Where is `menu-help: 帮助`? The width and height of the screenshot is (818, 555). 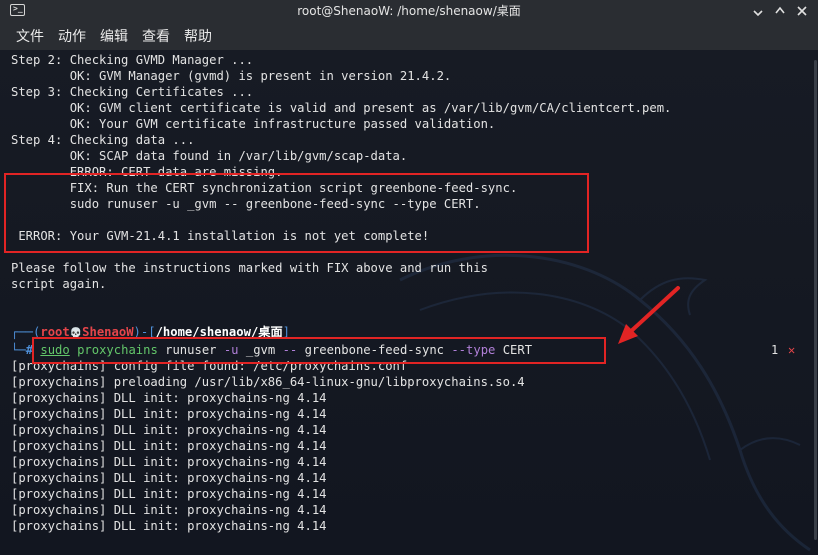
menu-help: 帮助 is located at coordinates (198, 36).